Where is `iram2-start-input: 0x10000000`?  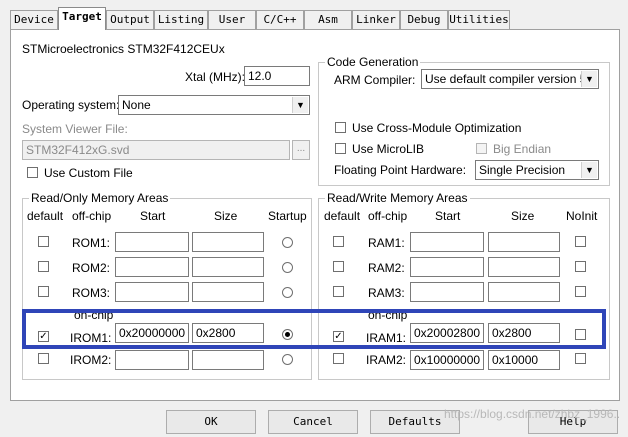
iram2-start-input: 0x10000000 is located at coordinates (447, 360).